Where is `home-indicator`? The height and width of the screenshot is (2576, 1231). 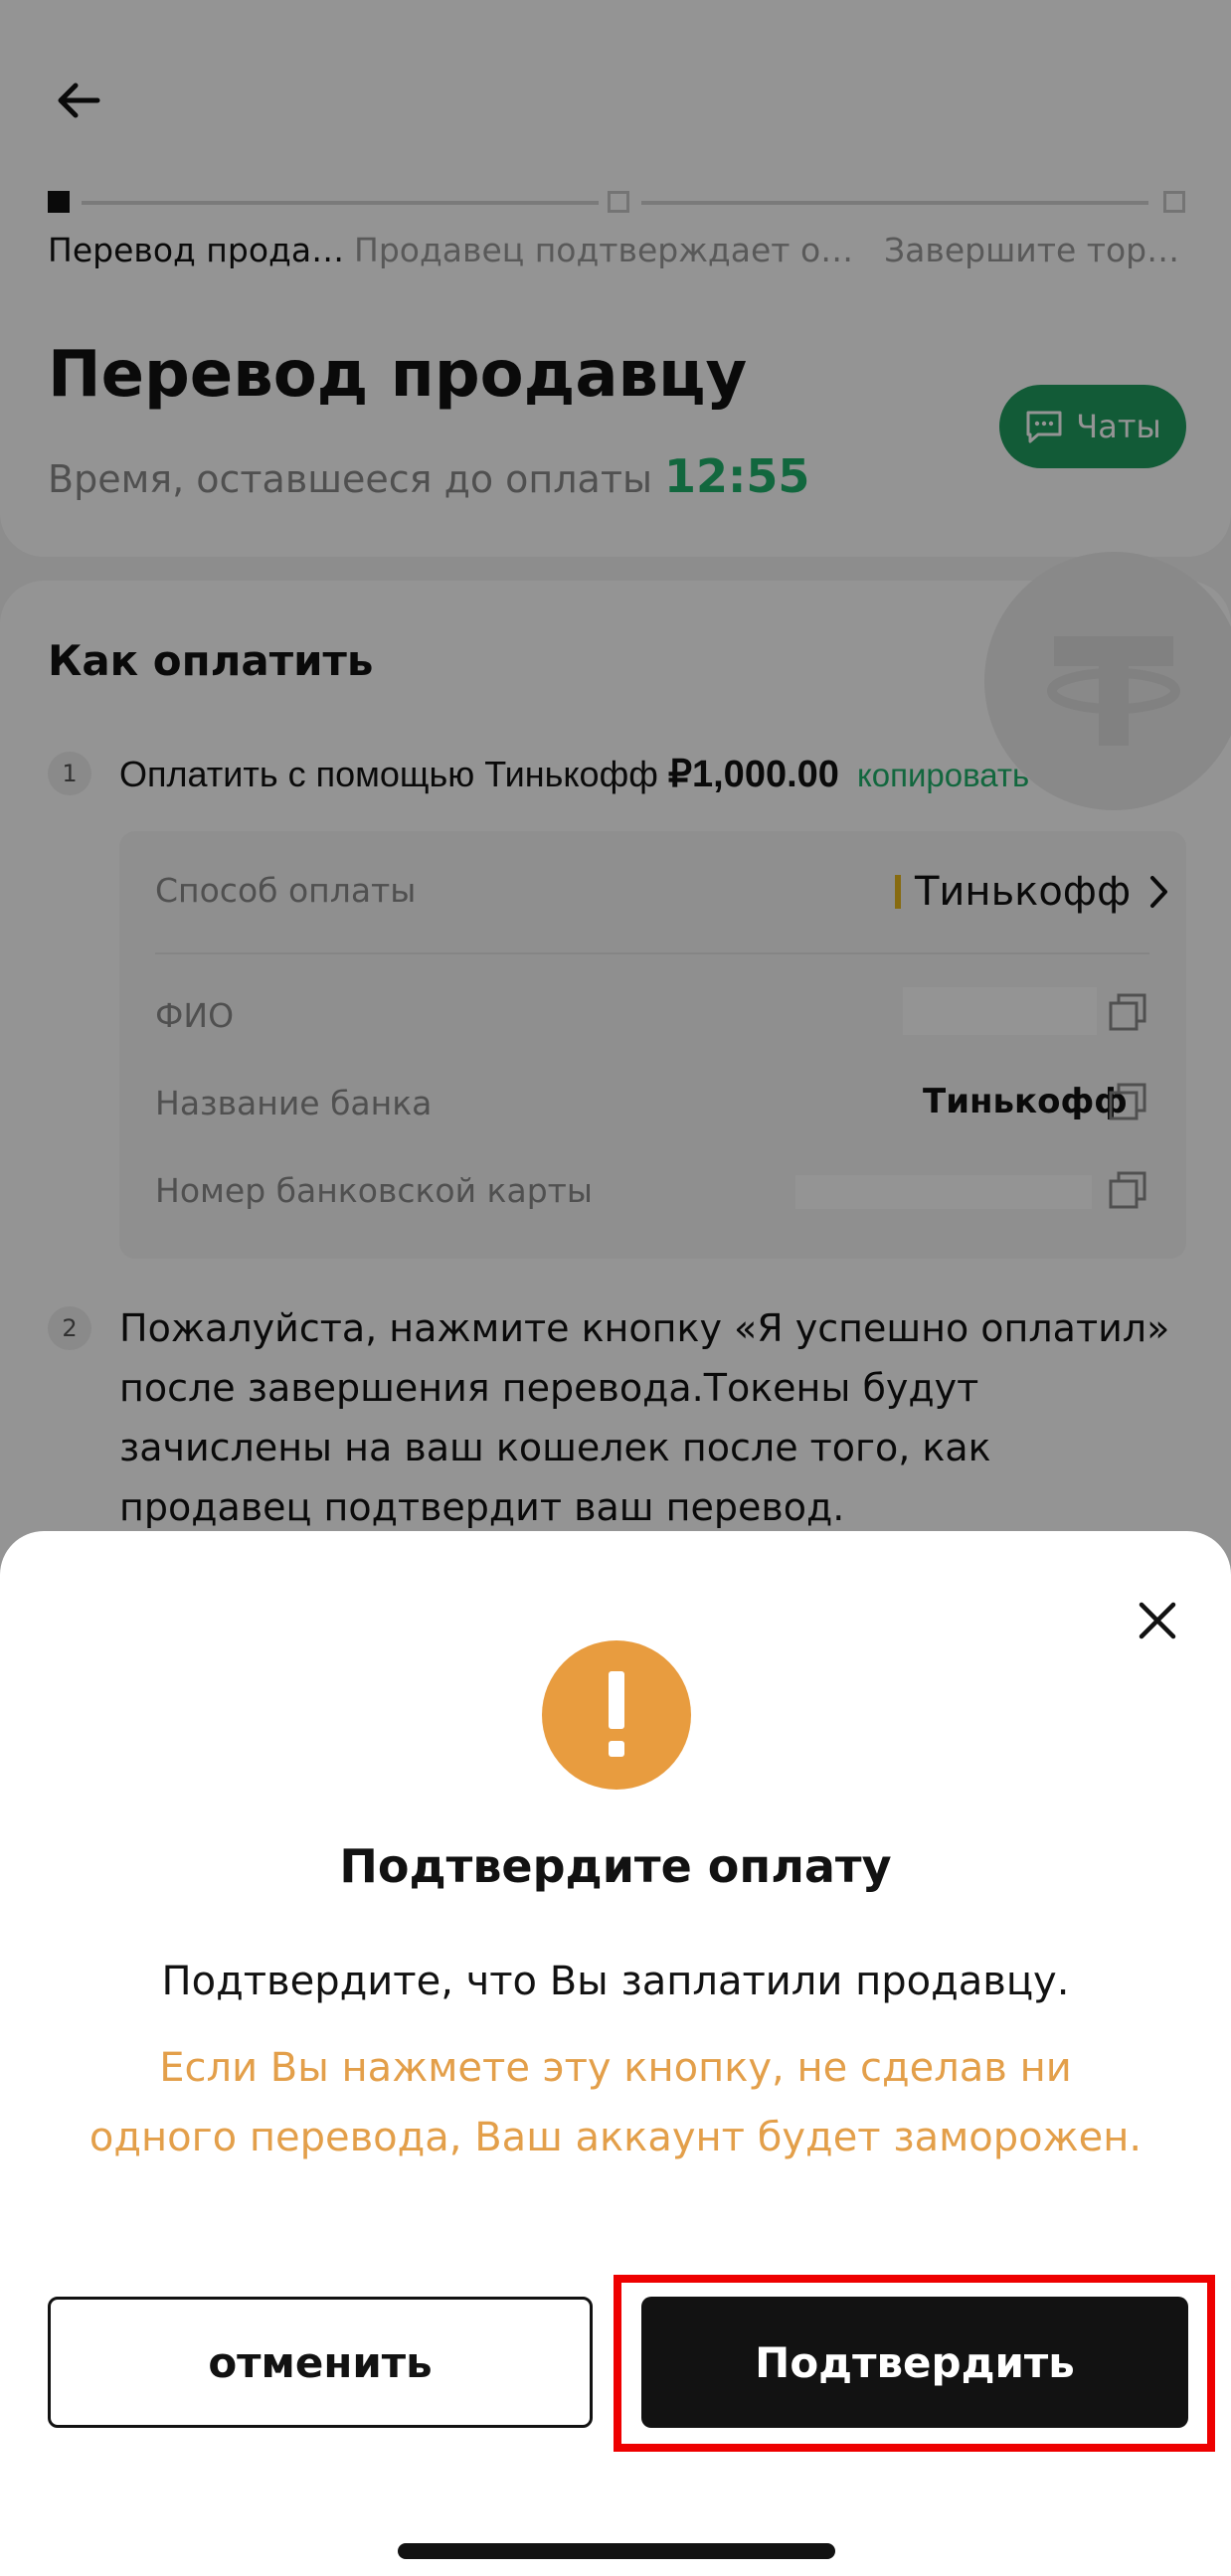 home-indicator is located at coordinates (616, 2551).